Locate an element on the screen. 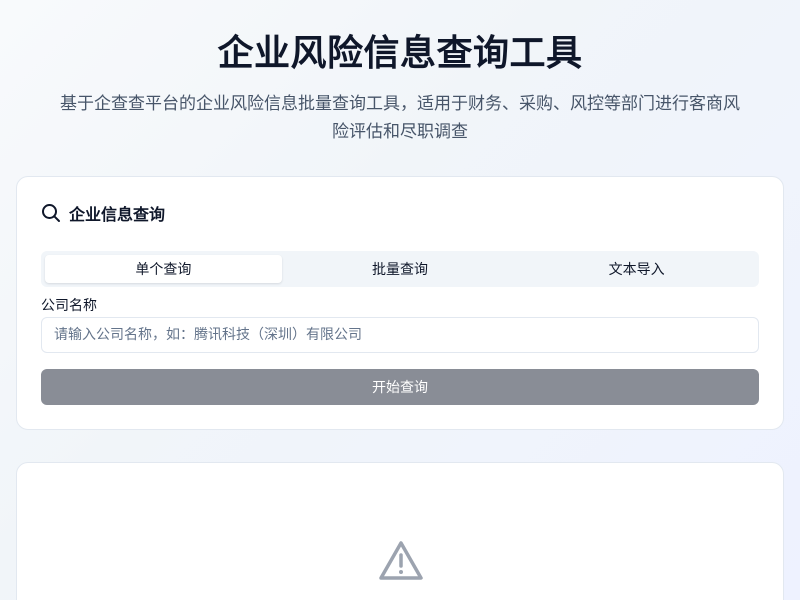  tab-batch-query: 批量查询 is located at coordinates (400, 269).